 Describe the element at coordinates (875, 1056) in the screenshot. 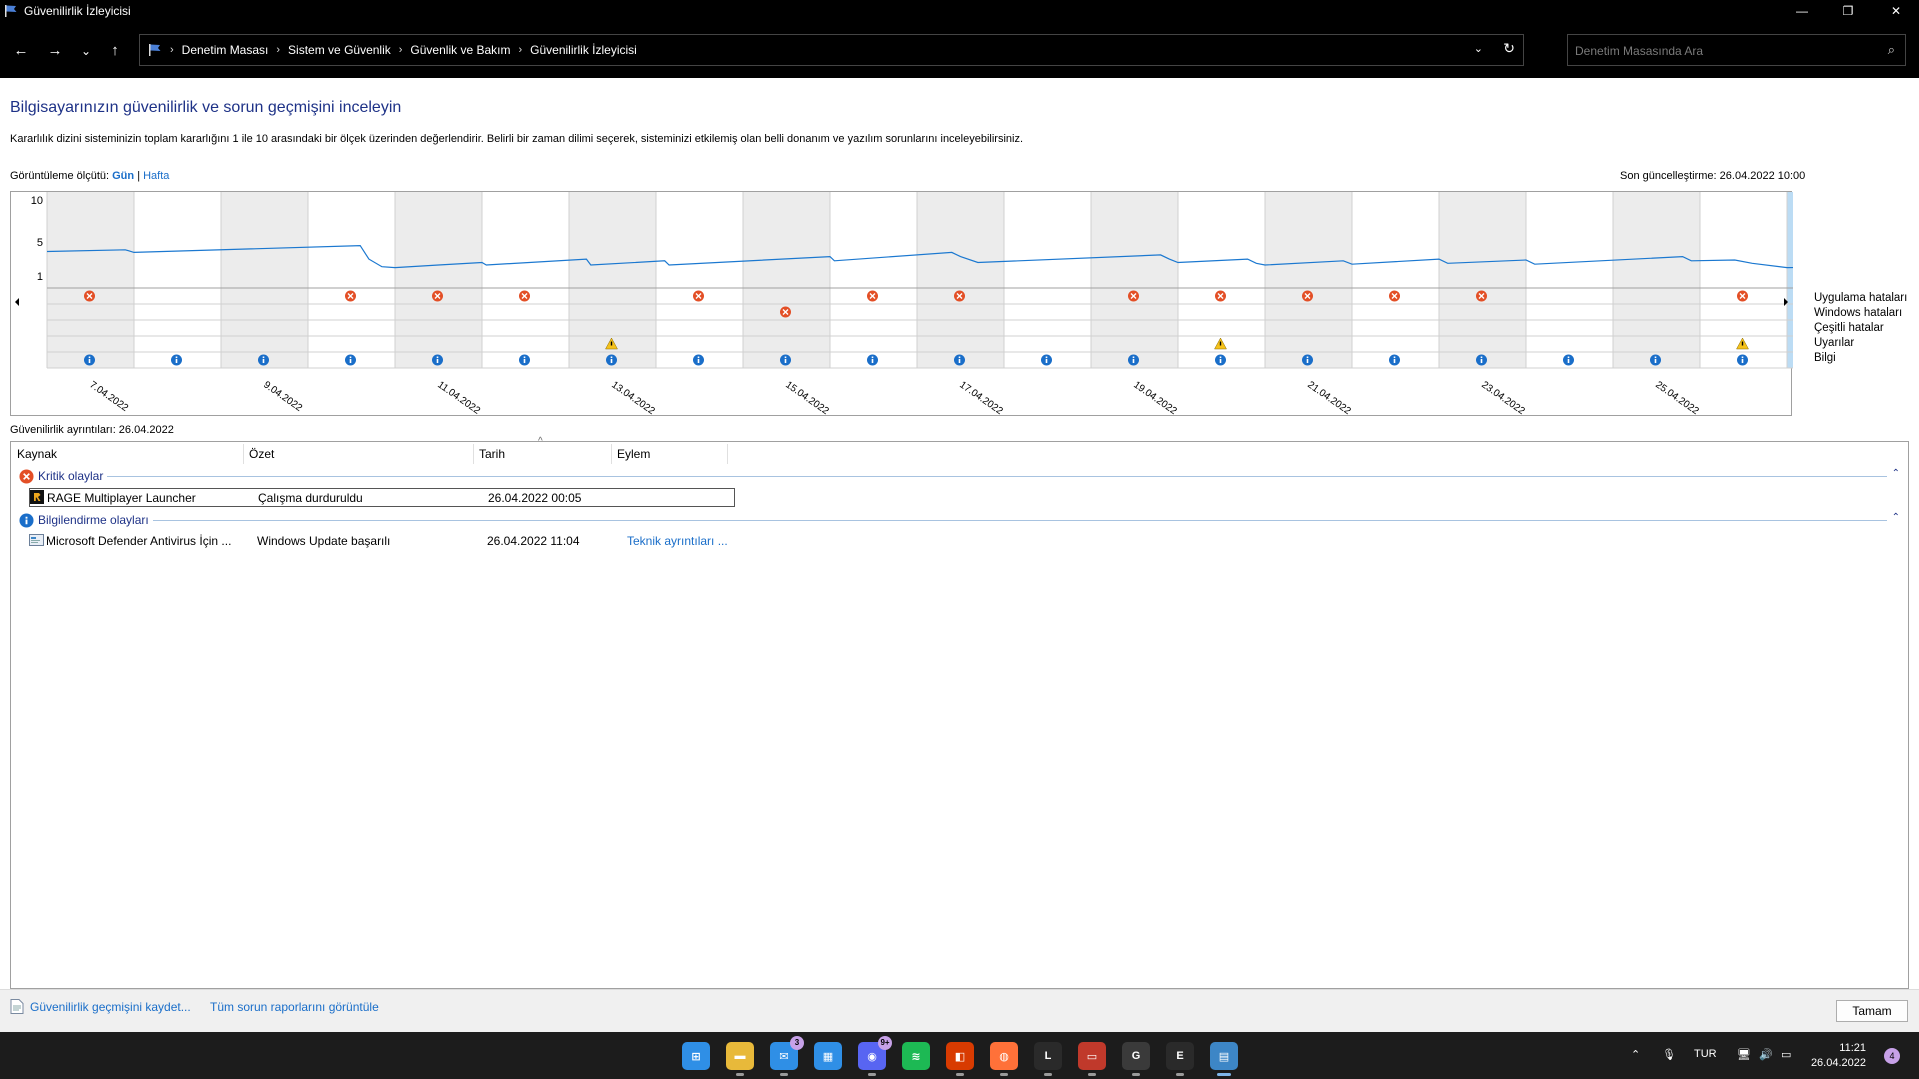

I see `discord-icon: ◉ 9+` at that location.